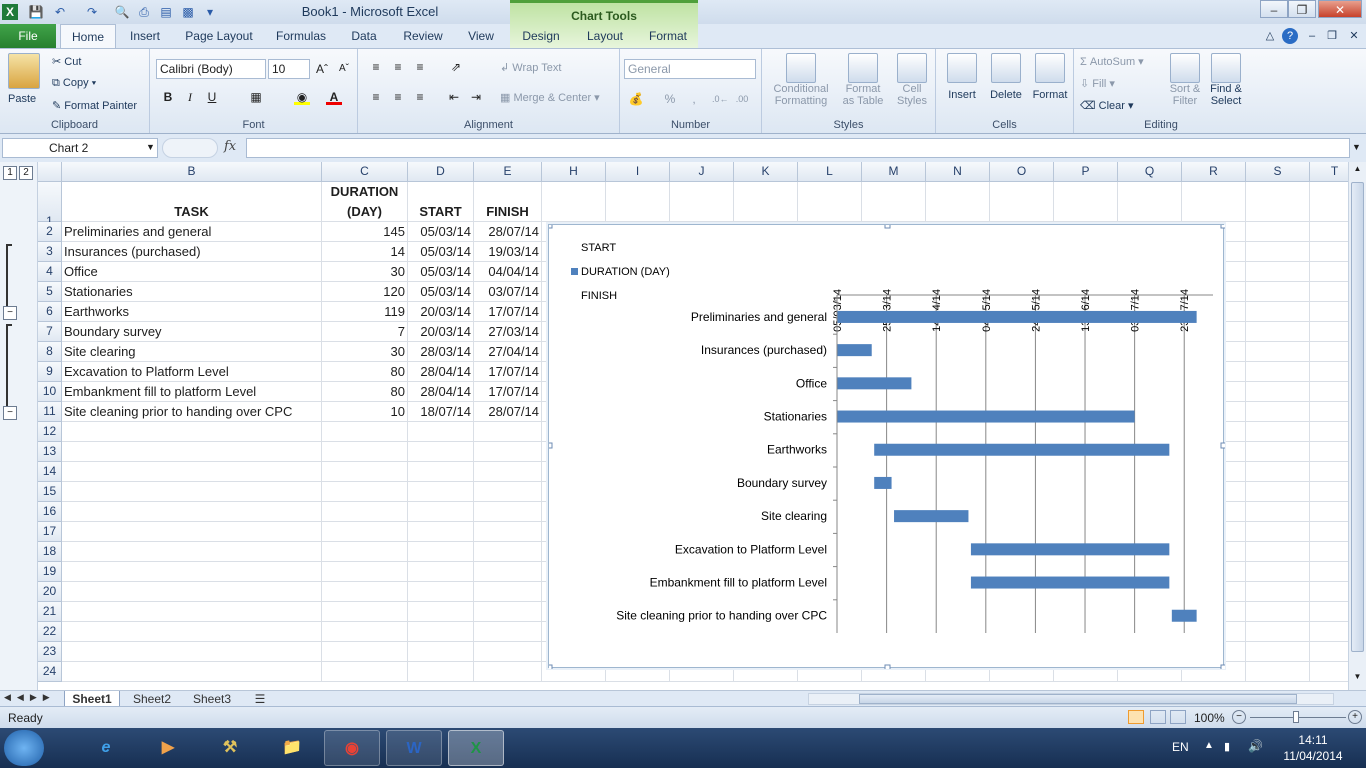 This screenshot has width=1366, height=768. What do you see at coordinates (192, 202) in the screenshot?
I see `header-cell: TASK` at bounding box center [192, 202].